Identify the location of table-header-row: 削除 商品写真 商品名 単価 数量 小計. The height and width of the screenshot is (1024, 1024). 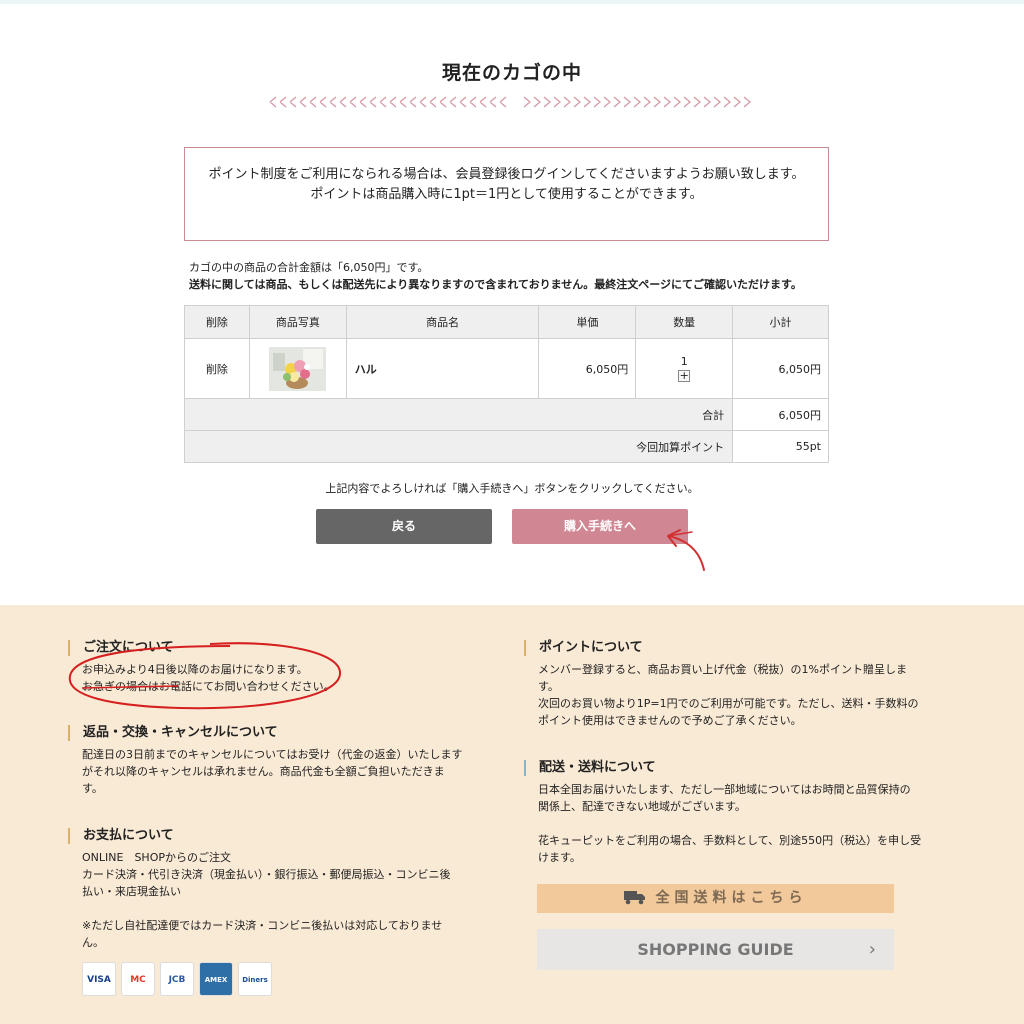
(506, 322).